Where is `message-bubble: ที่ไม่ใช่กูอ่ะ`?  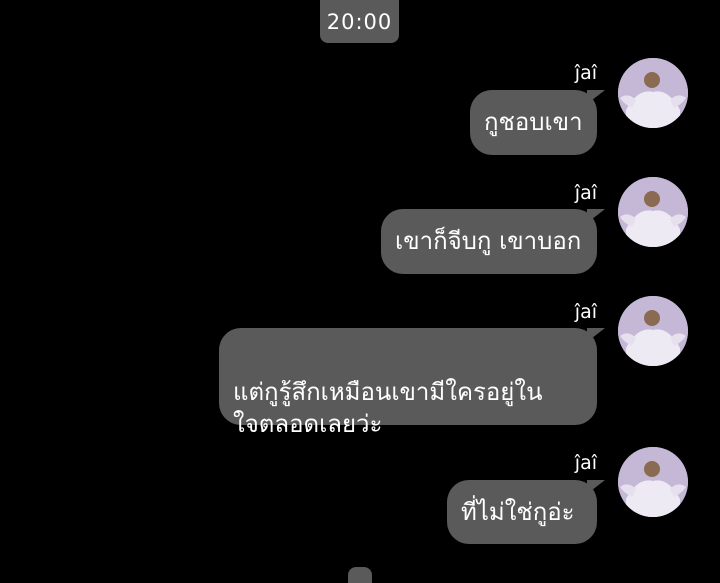 message-bubble: ที่ไม่ใช่กูอ่ะ is located at coordinates (522, 512).